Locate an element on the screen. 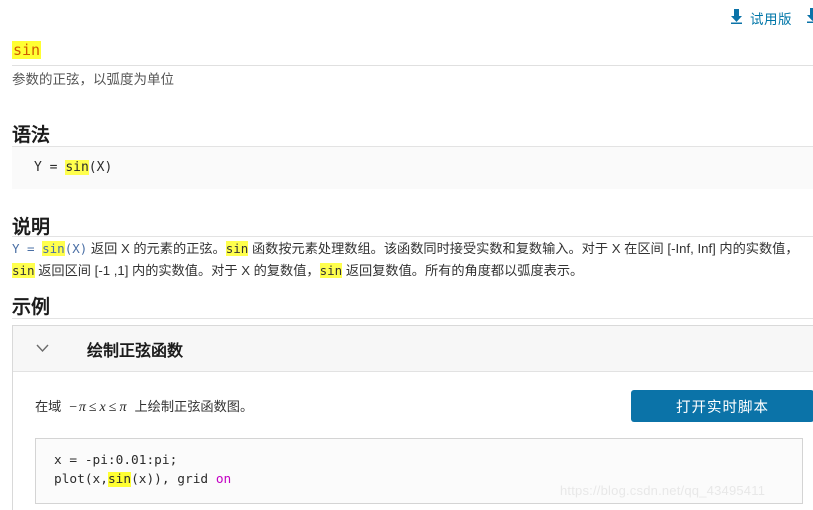 This screenshot has height=510, width=813. example-intro-text: 在域 −π ≤ x ≤ π 上绘制正弦函数图。 is located at coordinates (144, 406).